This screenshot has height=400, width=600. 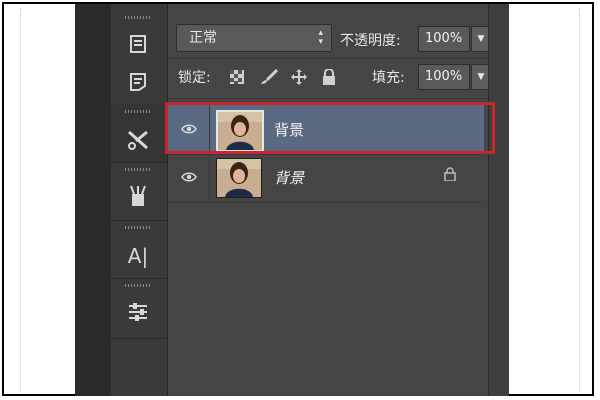 I want to click on adjustments-icon, so click(x=138, y=312).